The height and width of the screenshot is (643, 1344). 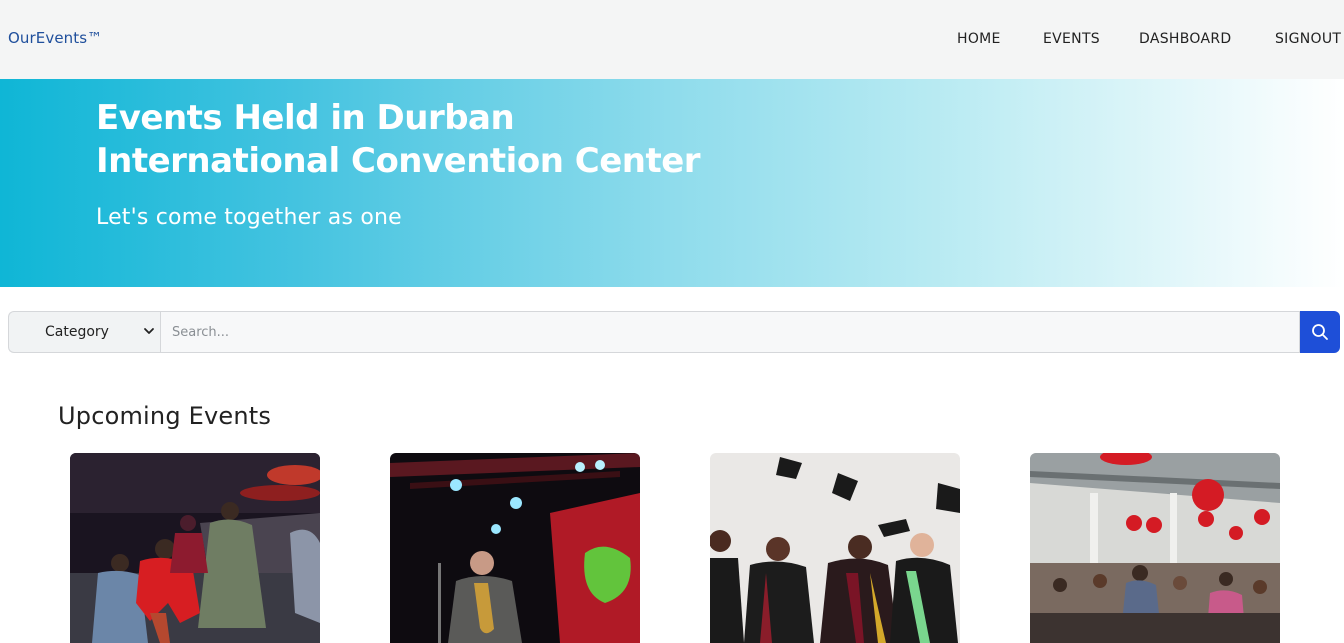 I want to click on jazz-saxophonist-photo, so click(x=515, y=548).